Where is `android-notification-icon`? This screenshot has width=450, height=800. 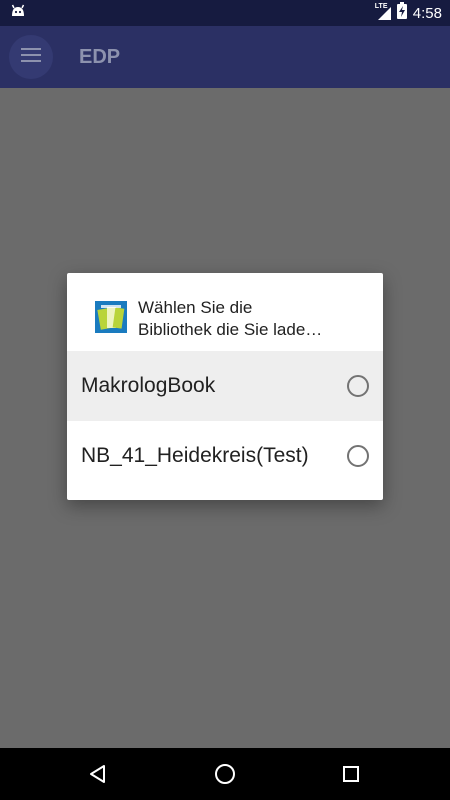 android-notification-icon is located at coordinates (18, 13).